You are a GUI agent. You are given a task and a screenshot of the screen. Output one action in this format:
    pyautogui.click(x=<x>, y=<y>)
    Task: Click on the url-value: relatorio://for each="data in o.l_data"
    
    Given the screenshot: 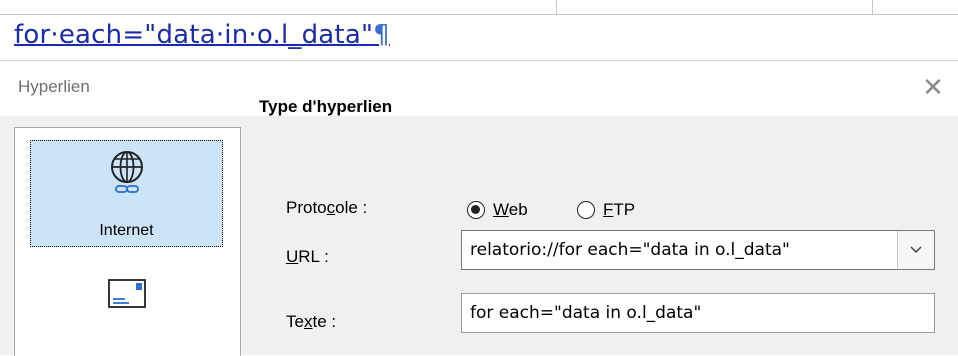 What is the action you would take?
    pyautogui.click(x=630, y=250)
    